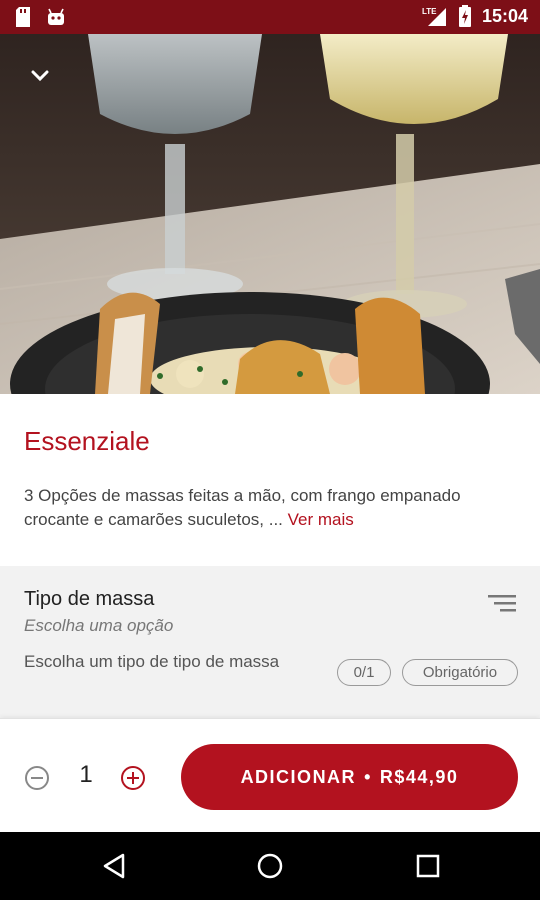 This screenshot has width=540, height=900. I want to click on minus-circle-icon, so click(37, 778).